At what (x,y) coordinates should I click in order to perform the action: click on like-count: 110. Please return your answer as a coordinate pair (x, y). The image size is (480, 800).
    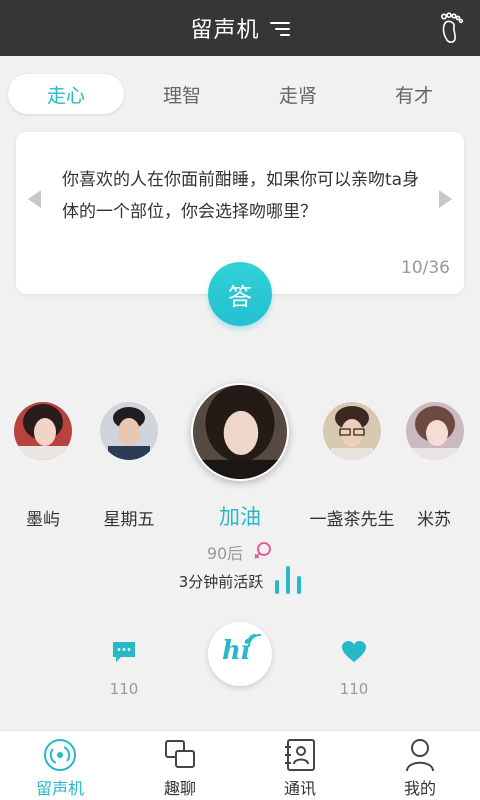
    Looking at the image, I should click on (354, 689).